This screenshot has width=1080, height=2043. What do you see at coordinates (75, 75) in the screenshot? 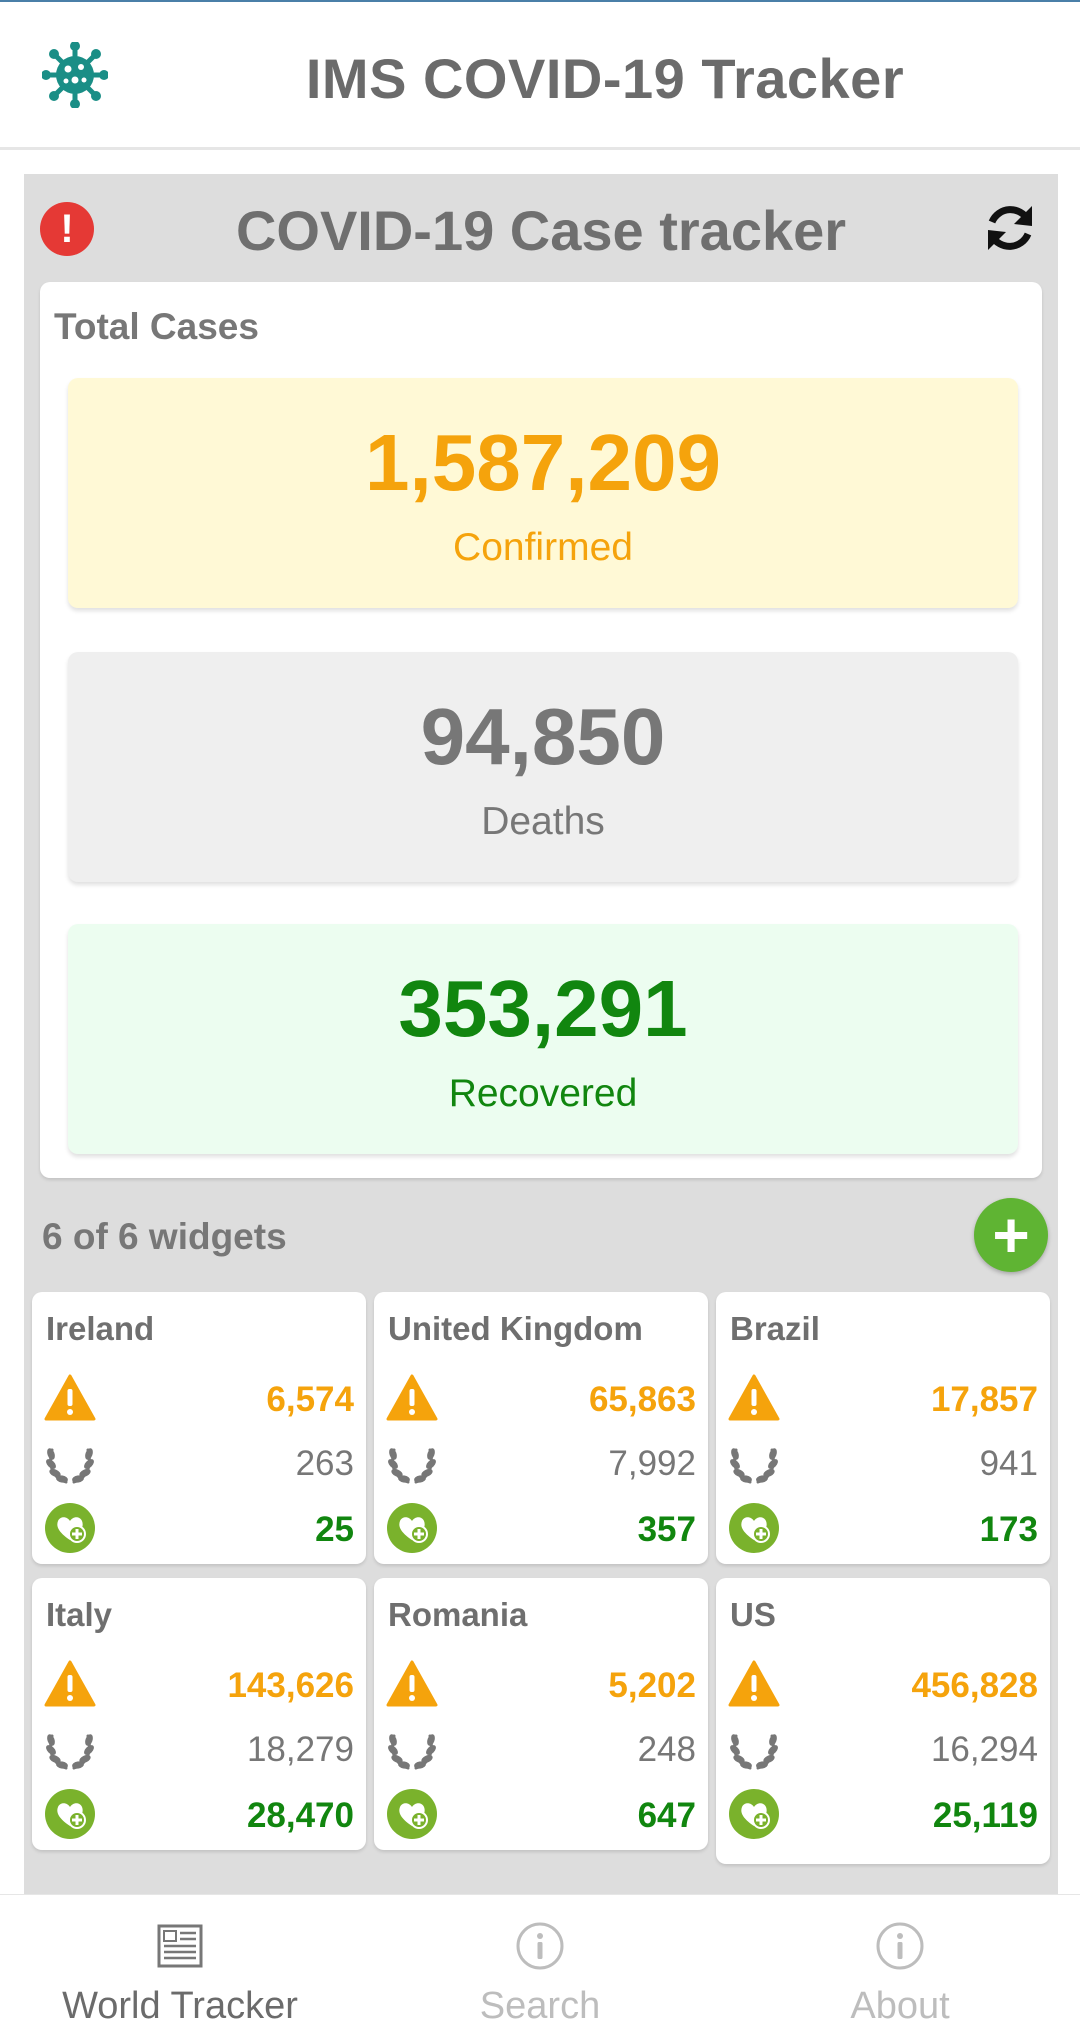
I see `virus-icon` at bounding box center [75, 75].